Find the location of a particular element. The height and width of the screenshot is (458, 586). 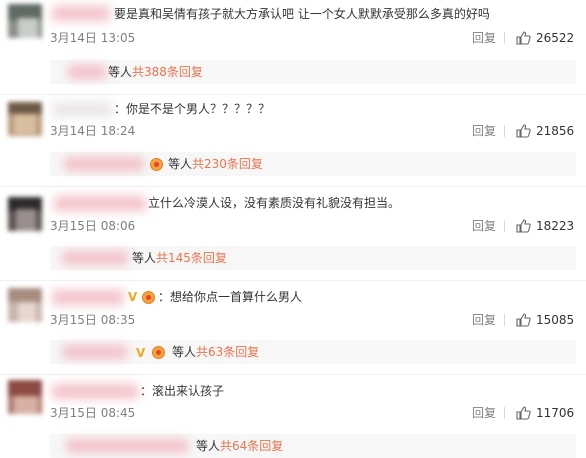

like-count: 15085 is located at coordinates (555, 320).